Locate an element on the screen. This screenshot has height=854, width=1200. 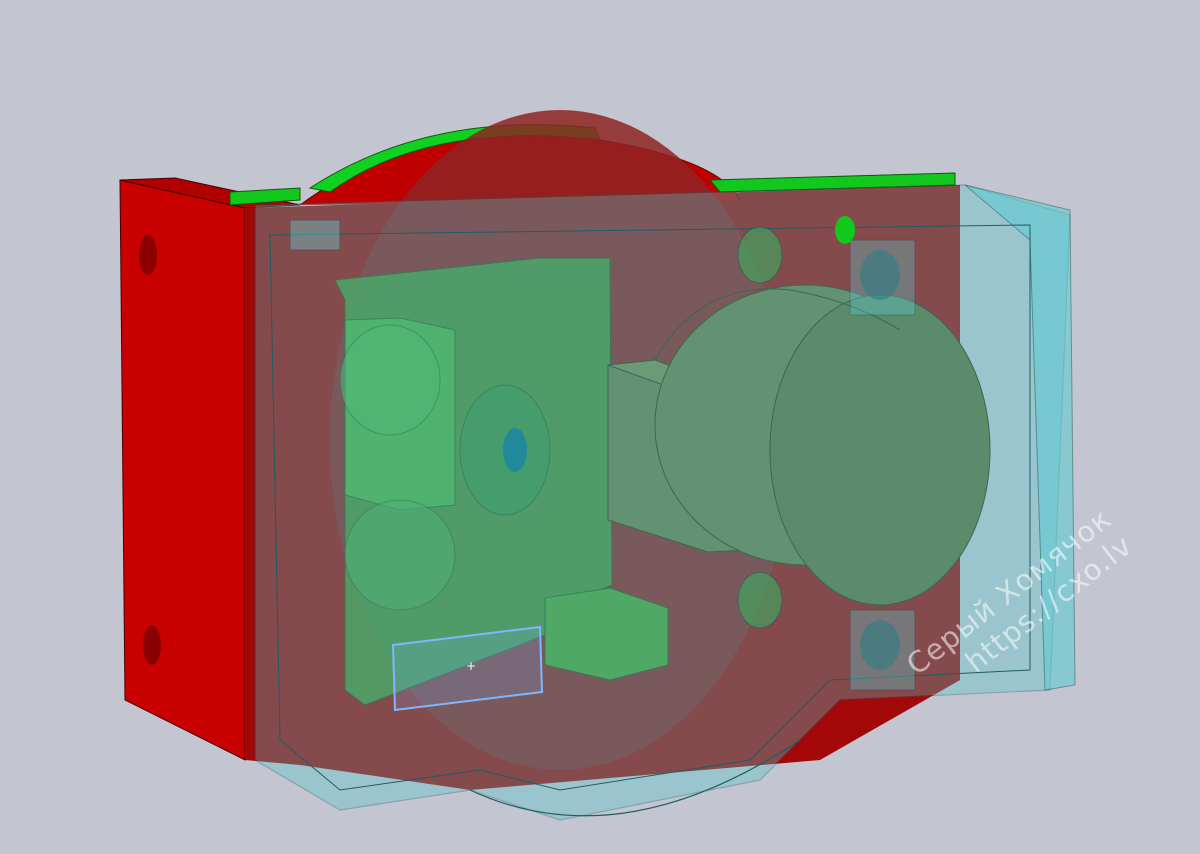
mount-hole-top is located at coordinates (148, 255).